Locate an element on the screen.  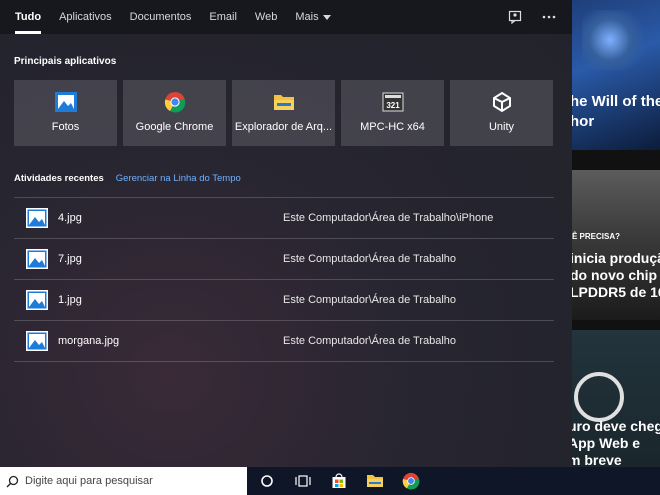
manage-timeline-link: Gerenciar na Linha do Tempo is located at coordinates (178, 178).